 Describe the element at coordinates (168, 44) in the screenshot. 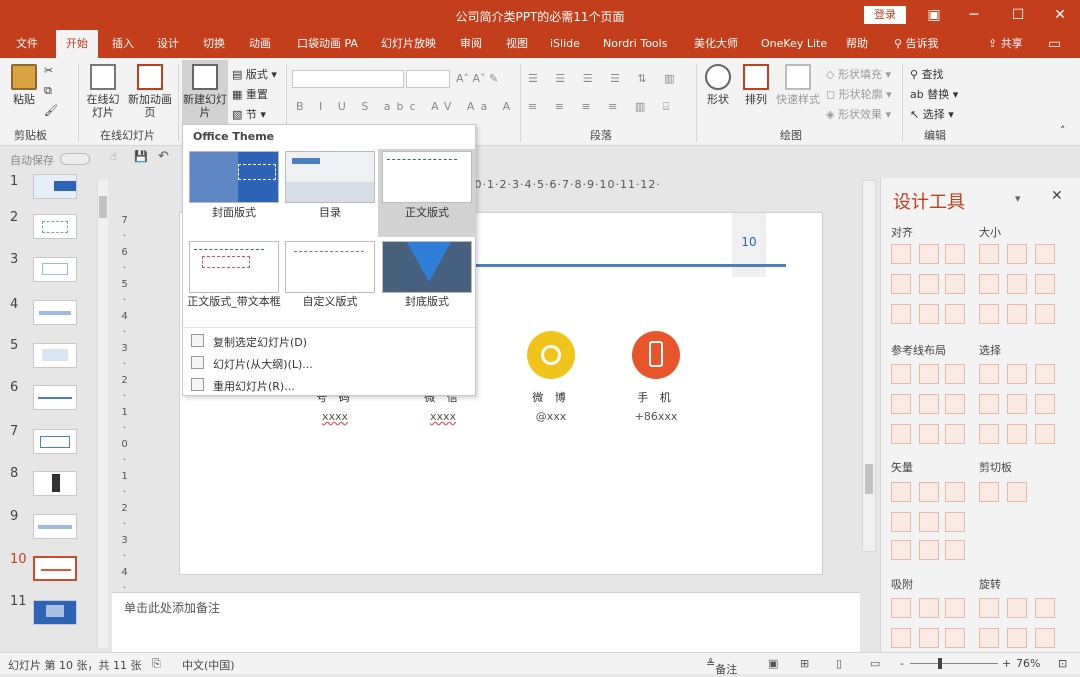

I see `tab-design: 设计` at that location.